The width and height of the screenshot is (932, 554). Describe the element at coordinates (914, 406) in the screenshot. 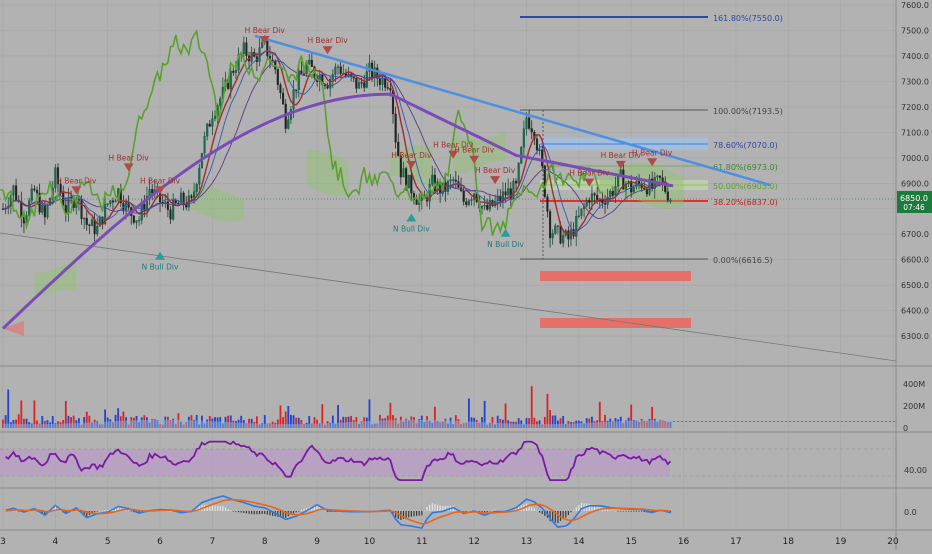

I see `volume-tick-label: 200M` at that location.